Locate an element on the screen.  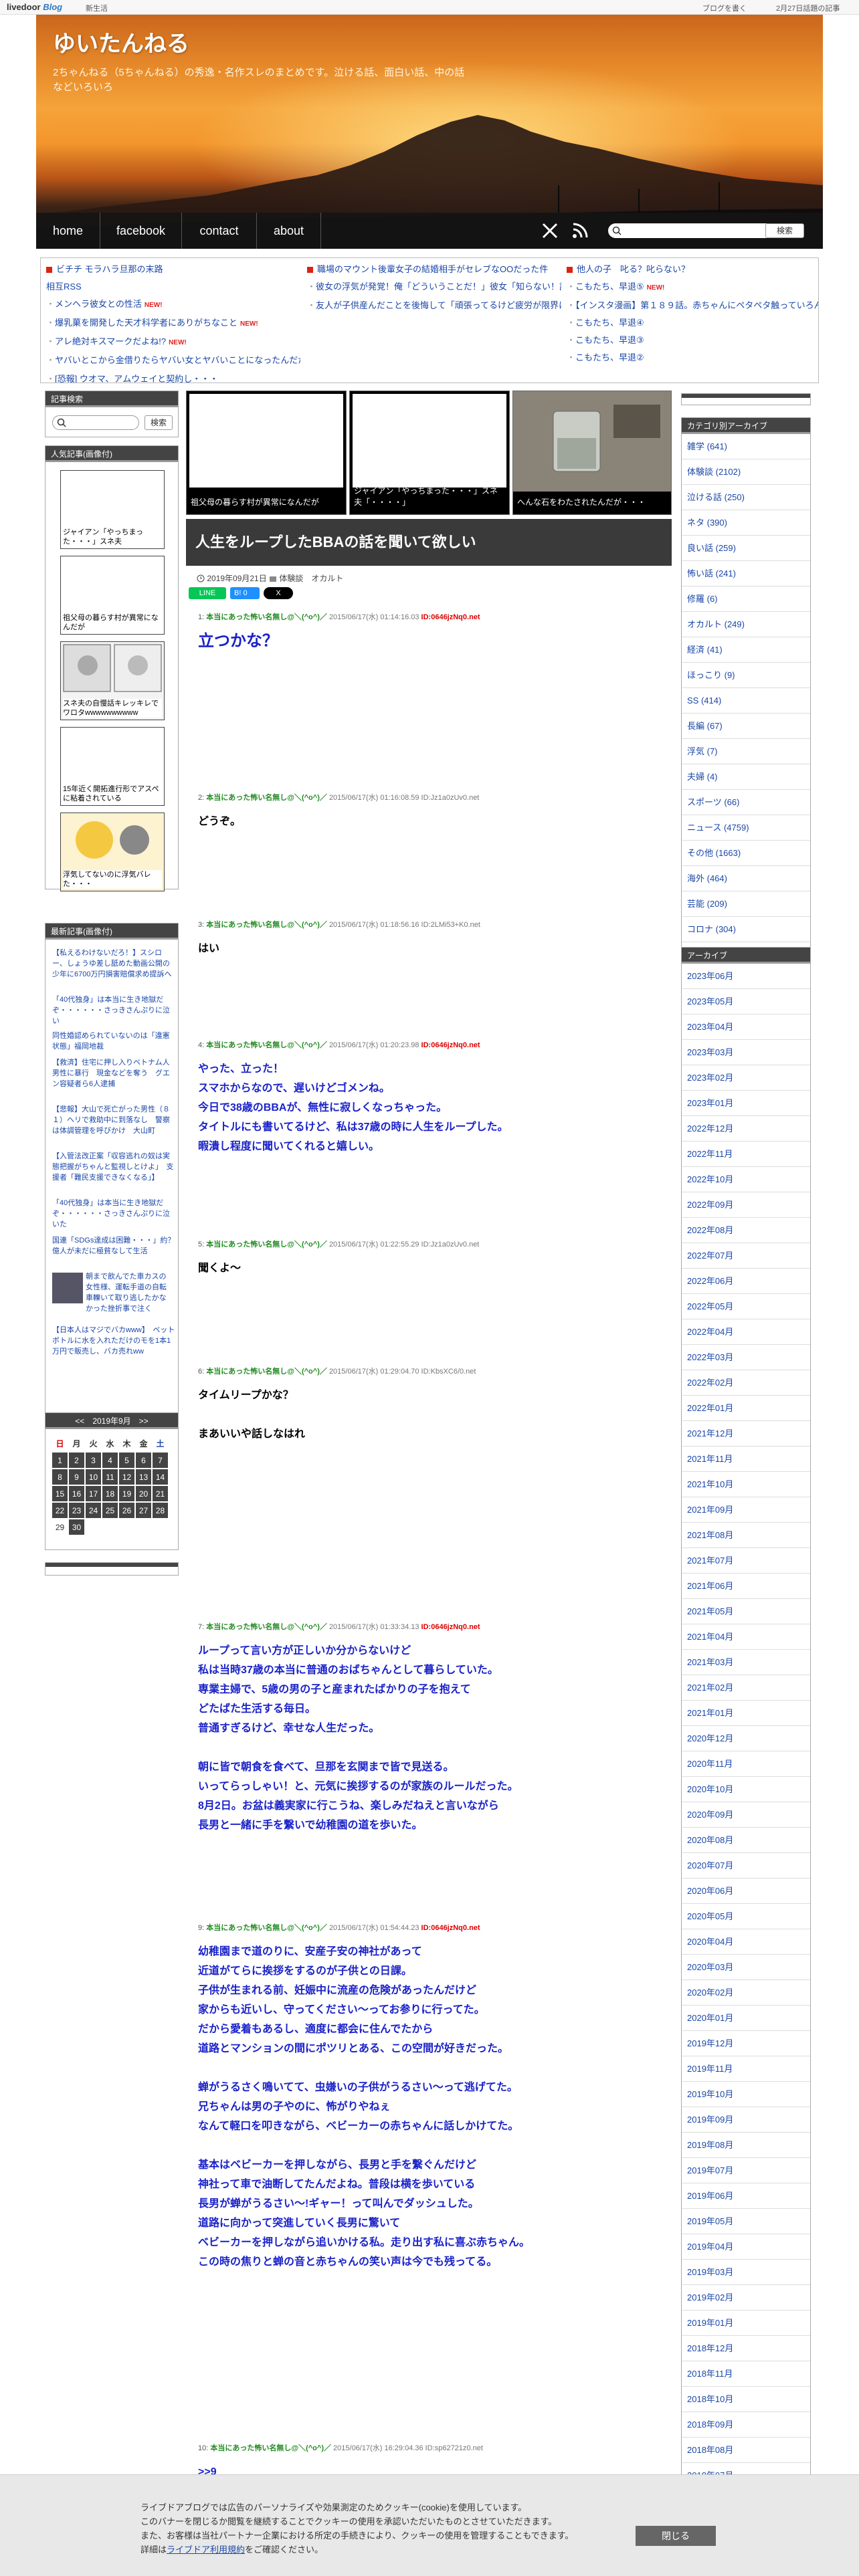
archive-link: 2022年07月 is located at coordinates (746, 1256).